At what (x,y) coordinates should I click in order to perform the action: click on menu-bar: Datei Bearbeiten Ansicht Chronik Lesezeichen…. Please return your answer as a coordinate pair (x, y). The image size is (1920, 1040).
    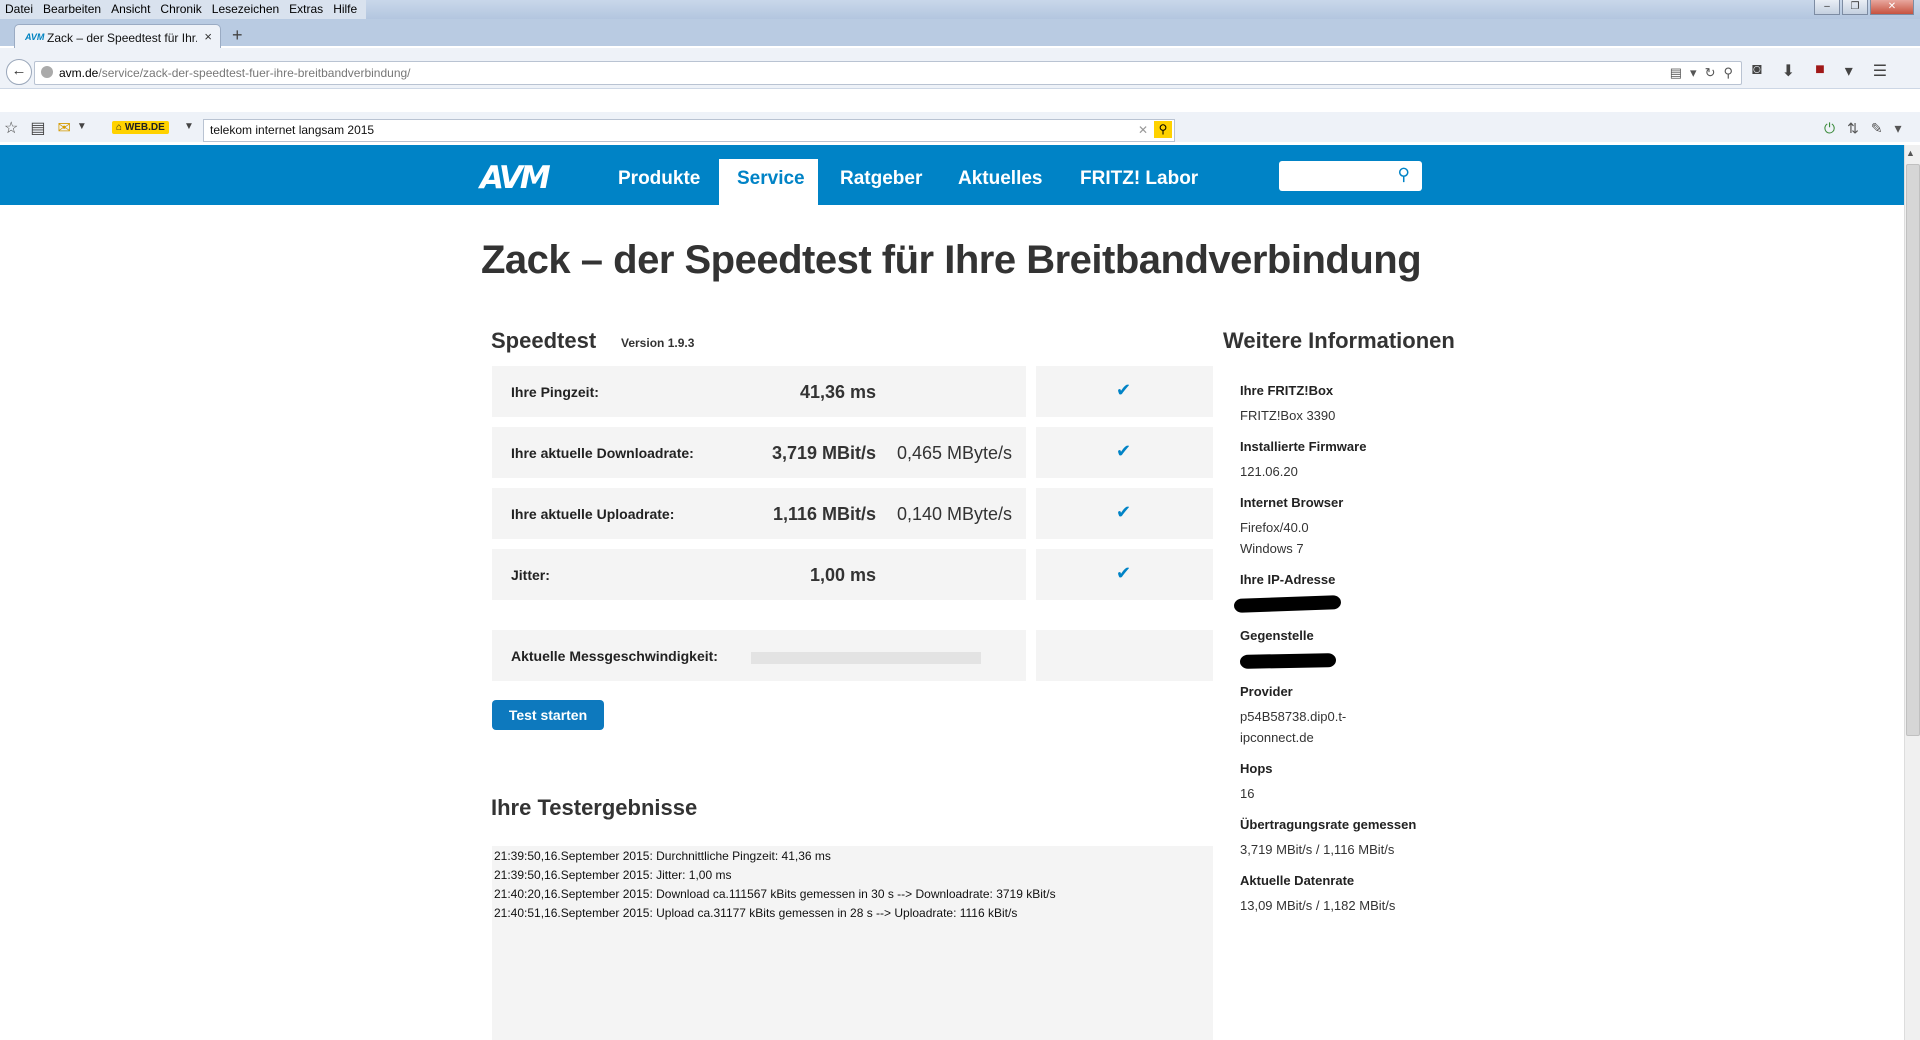
    Looking at the image, I should click on (960, 9).